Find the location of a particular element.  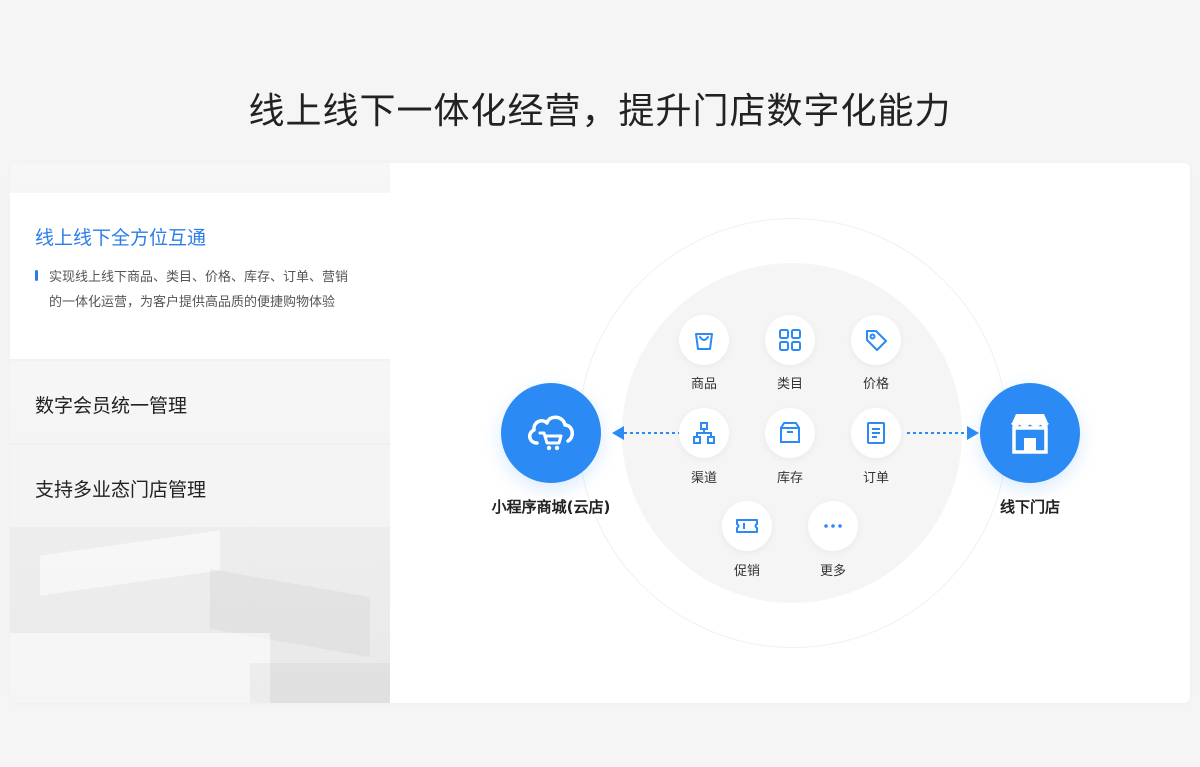

inventory-node is located at coordinates (790, 433).